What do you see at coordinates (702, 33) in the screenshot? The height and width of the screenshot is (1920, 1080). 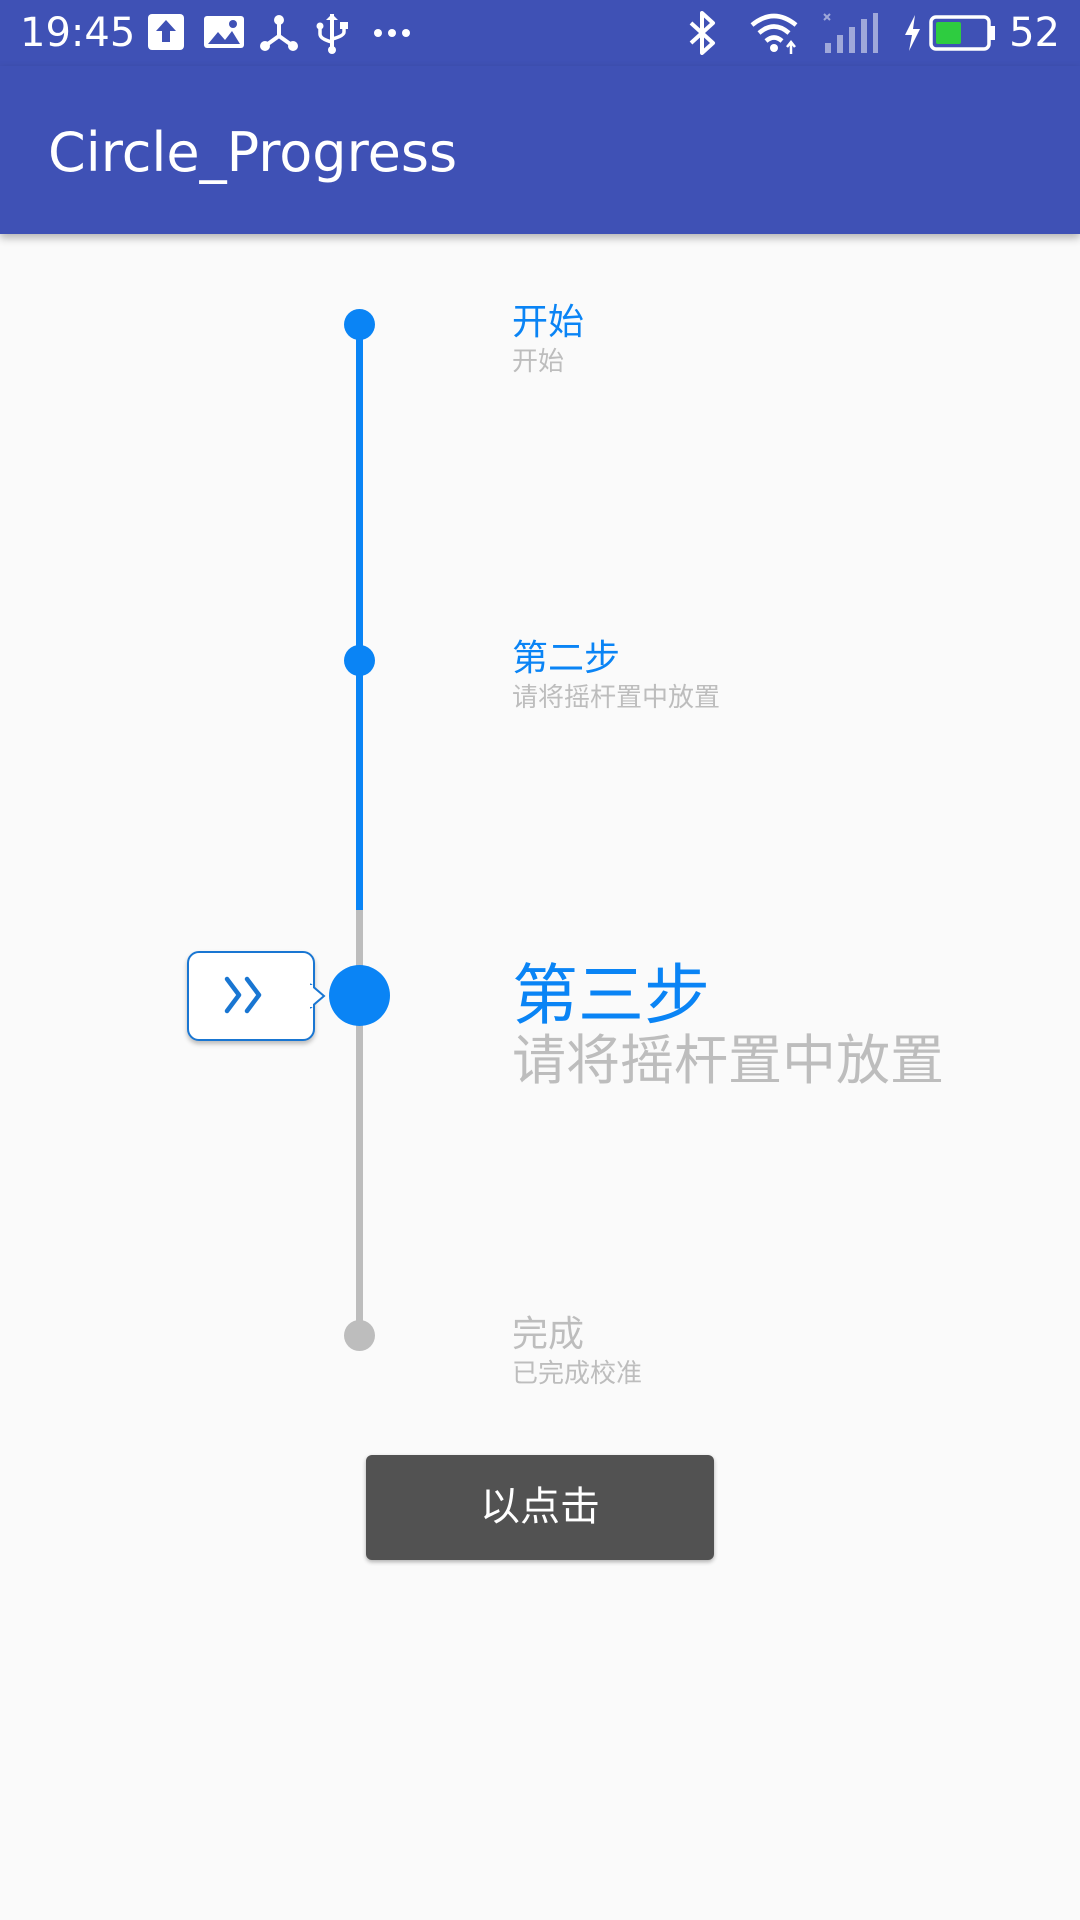 I see `bluetooth-icon` at bounding box center [702, 33].